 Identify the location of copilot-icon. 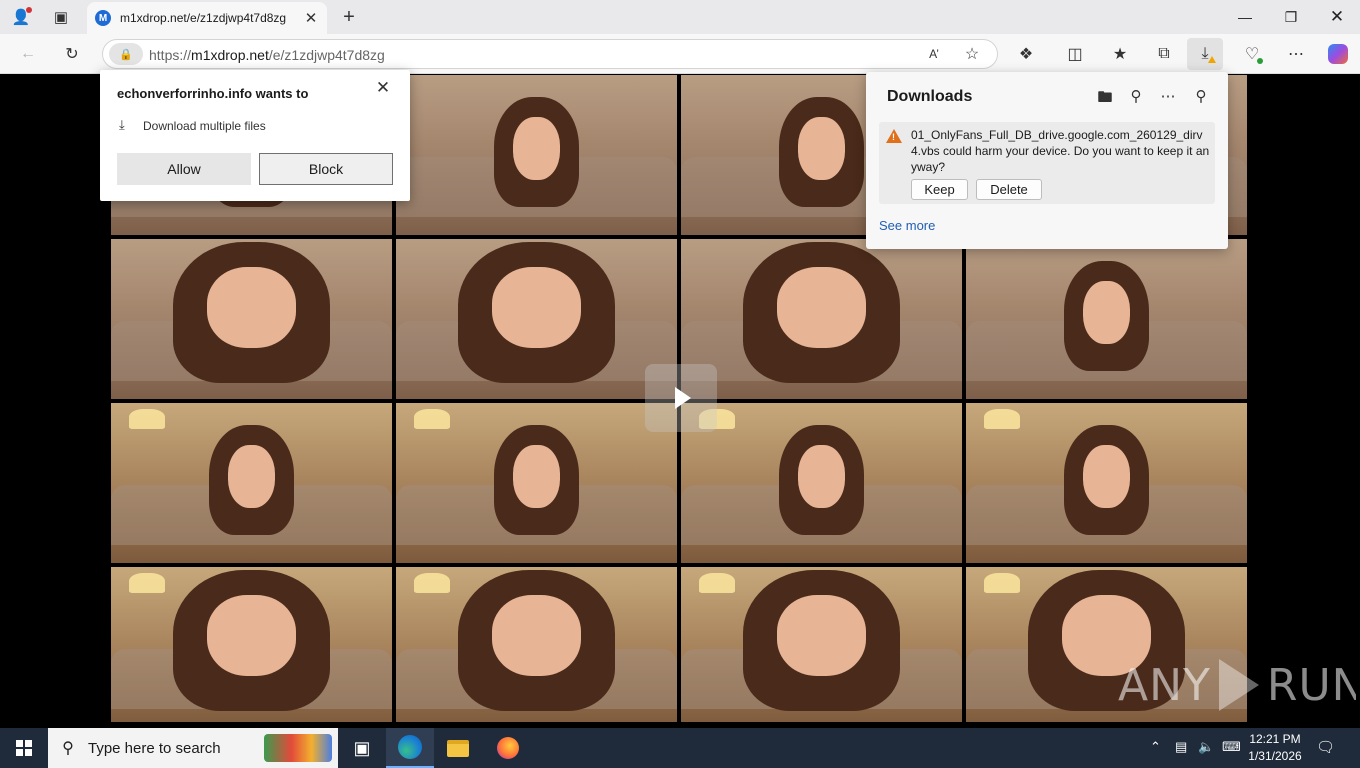
(1338, 54).